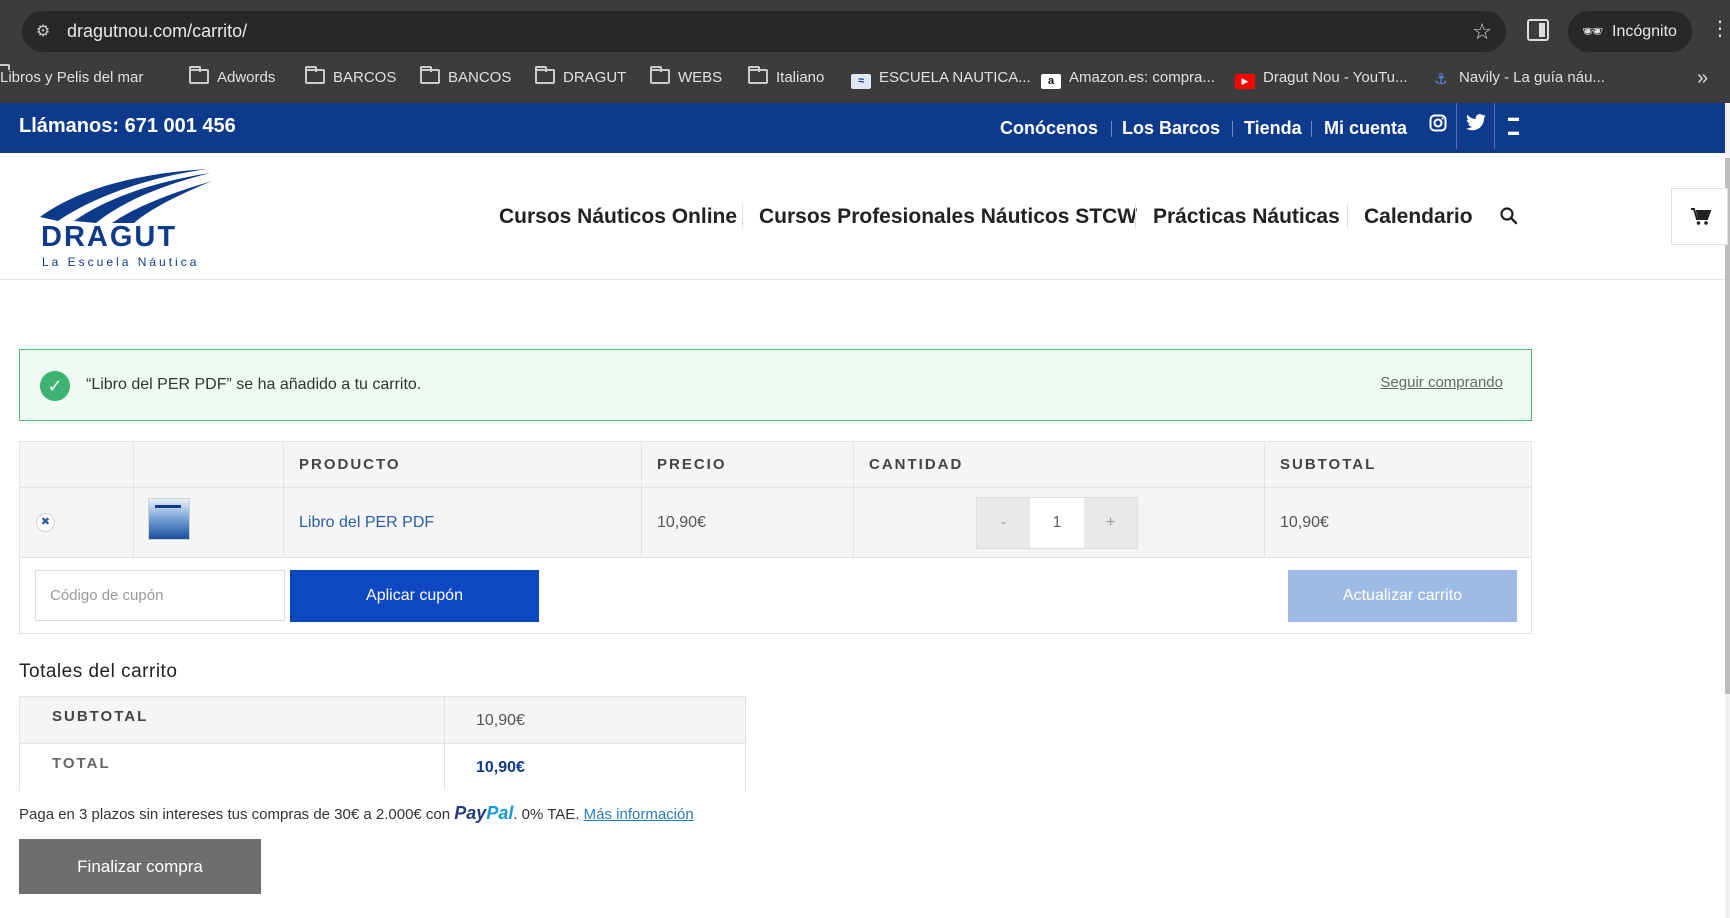  Describe the element at coordinates (382, 720) in the screenshot. I see `table-row: SUBTOTAL 10,90€` at that location.